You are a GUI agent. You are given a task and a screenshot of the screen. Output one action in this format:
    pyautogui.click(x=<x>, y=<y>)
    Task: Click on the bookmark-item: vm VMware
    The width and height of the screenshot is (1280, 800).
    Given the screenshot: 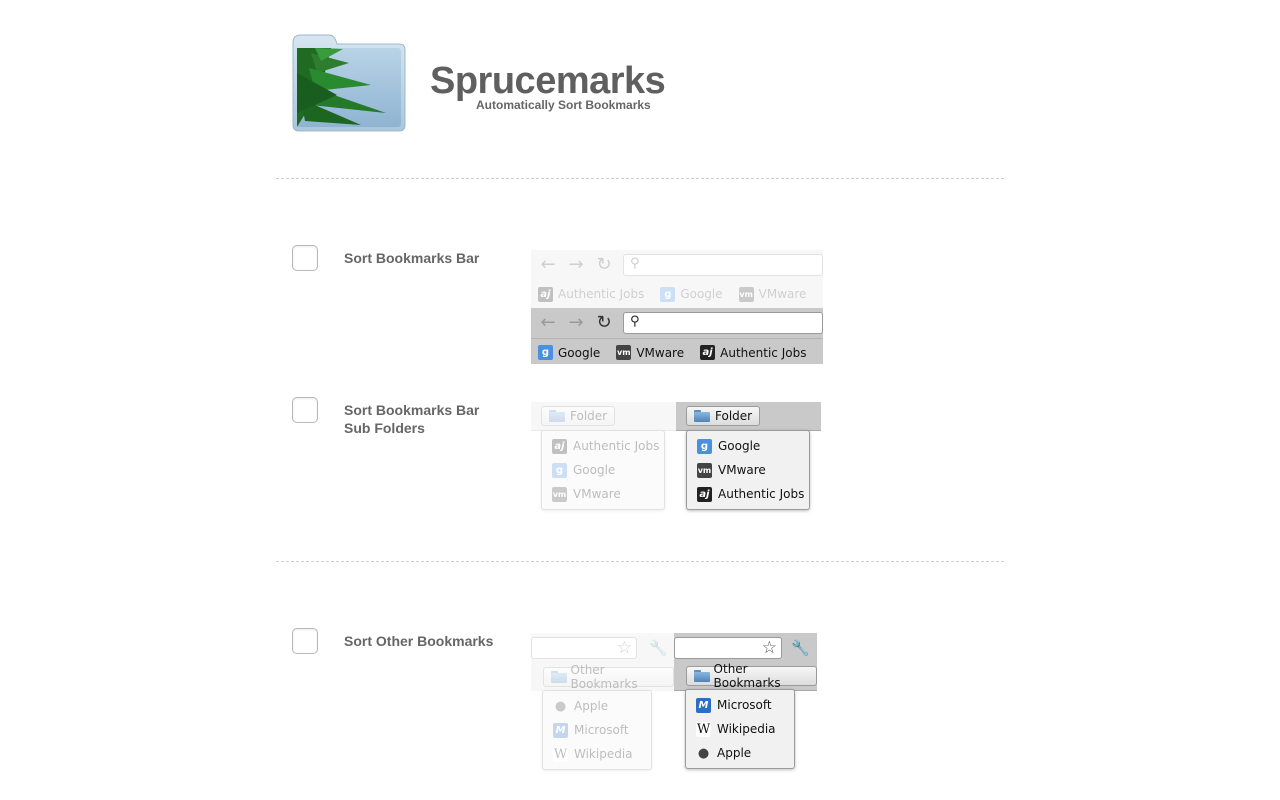 What is the action you would take?
    pyautogui.click(x=772, y=294)
    